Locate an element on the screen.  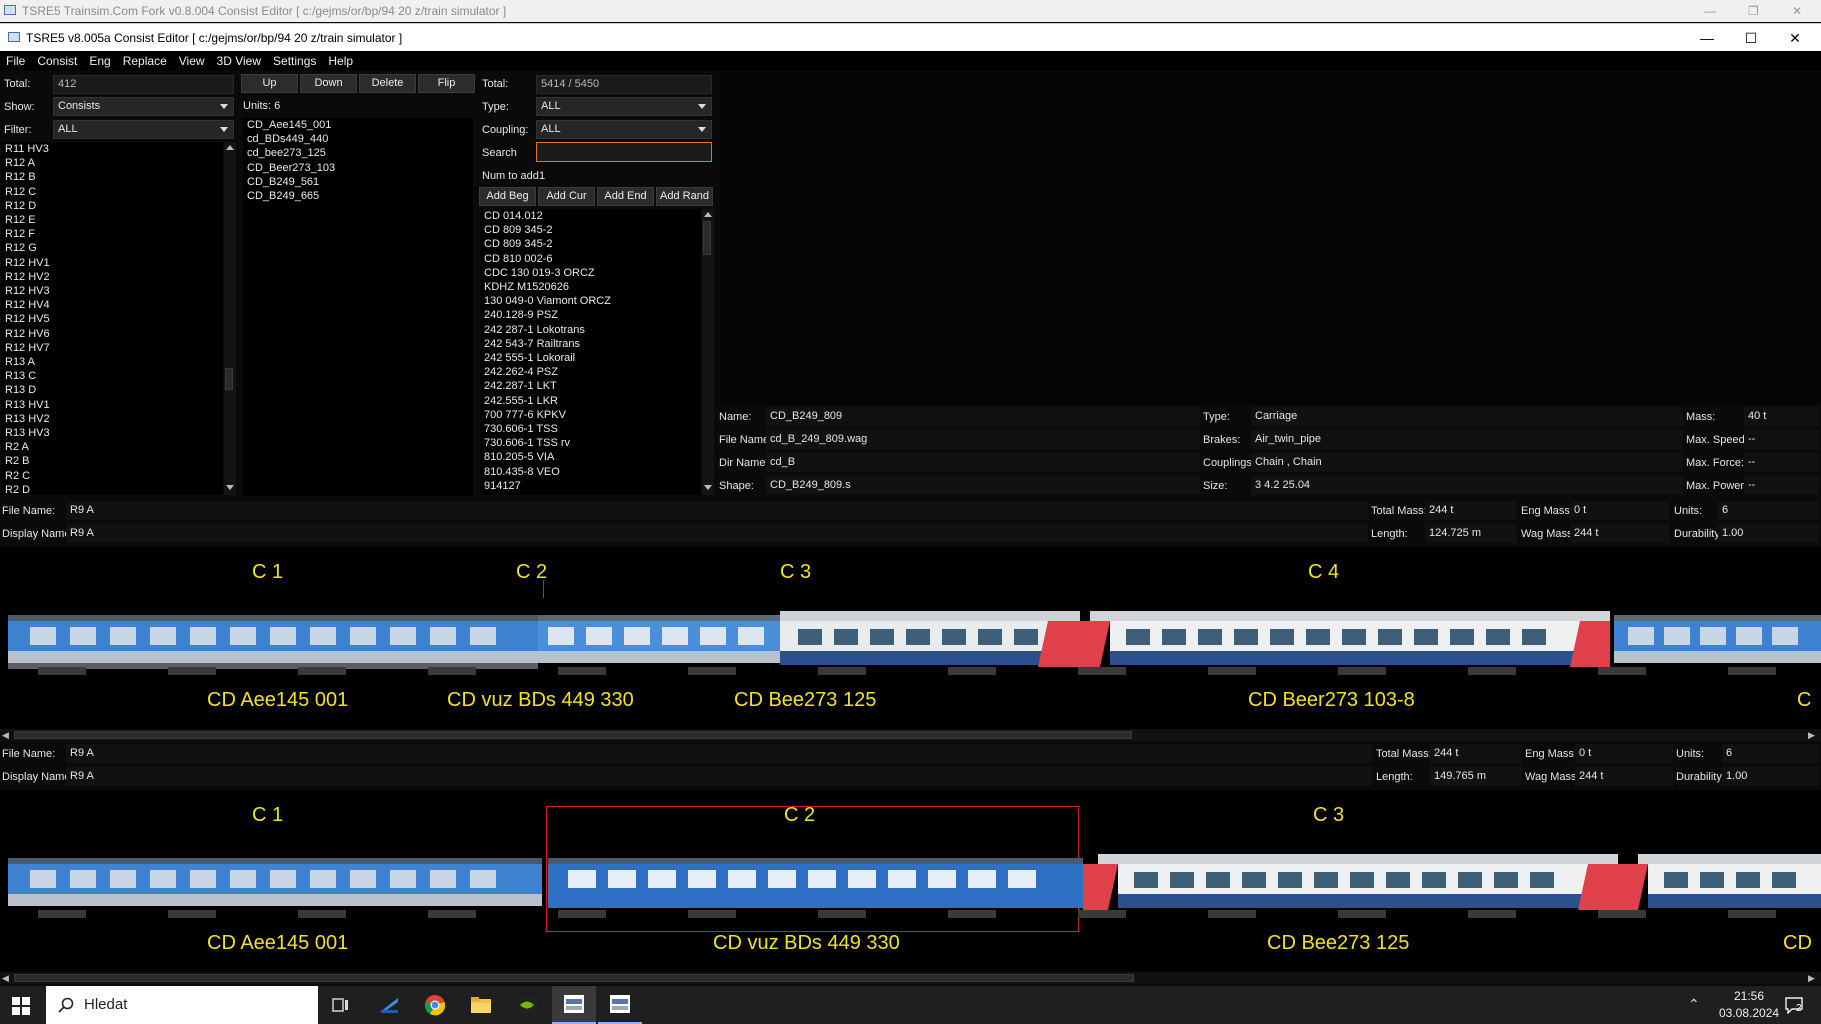
eng-list-item: 730.606-1 TSS rv is located at coordinates (590, 443).